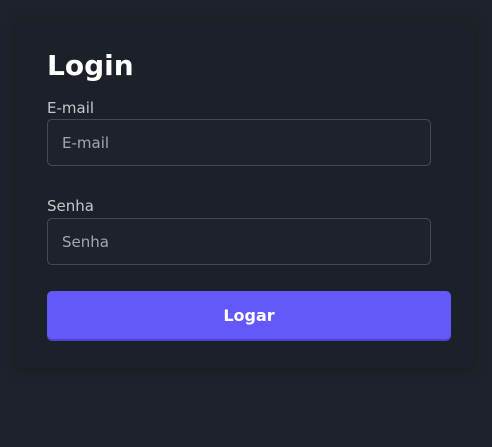 The height and width of the screenshot is (447, 492). Describe the element at coordinates (71, 108) in the screenshot. I see `email-label: E-mail` at that location.